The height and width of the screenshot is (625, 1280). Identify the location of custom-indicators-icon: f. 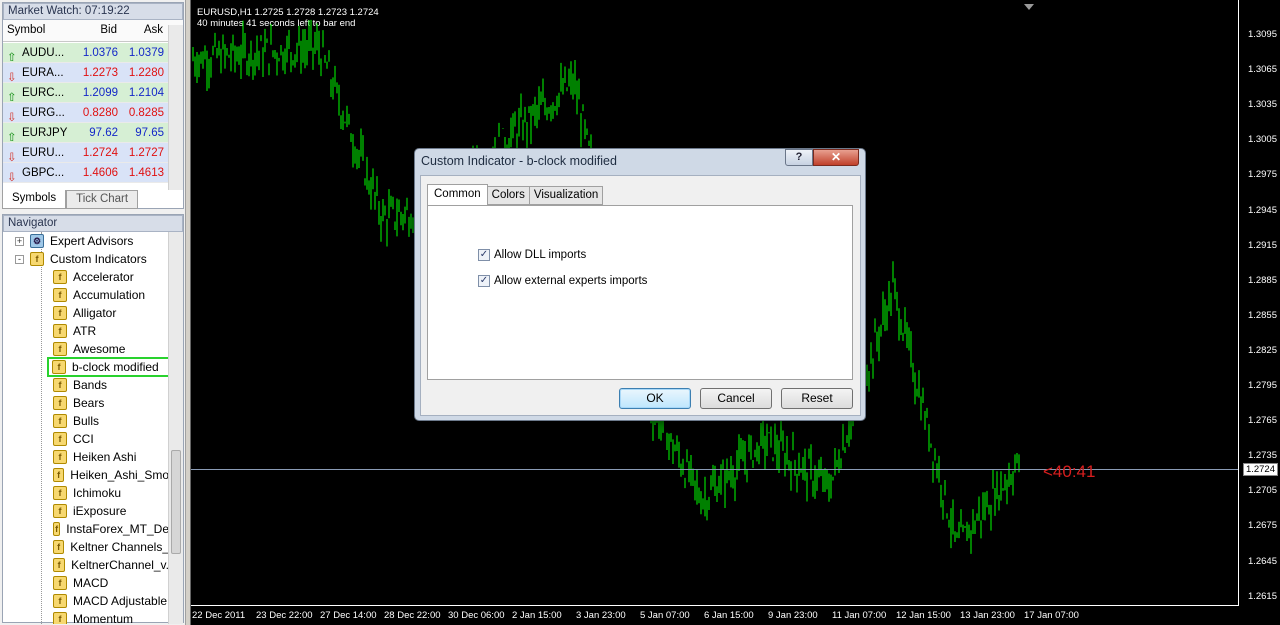
(37, 259).